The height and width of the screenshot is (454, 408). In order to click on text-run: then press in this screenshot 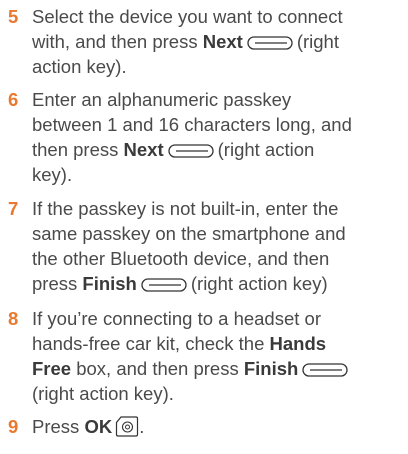, I will do `click(78, 149)`.